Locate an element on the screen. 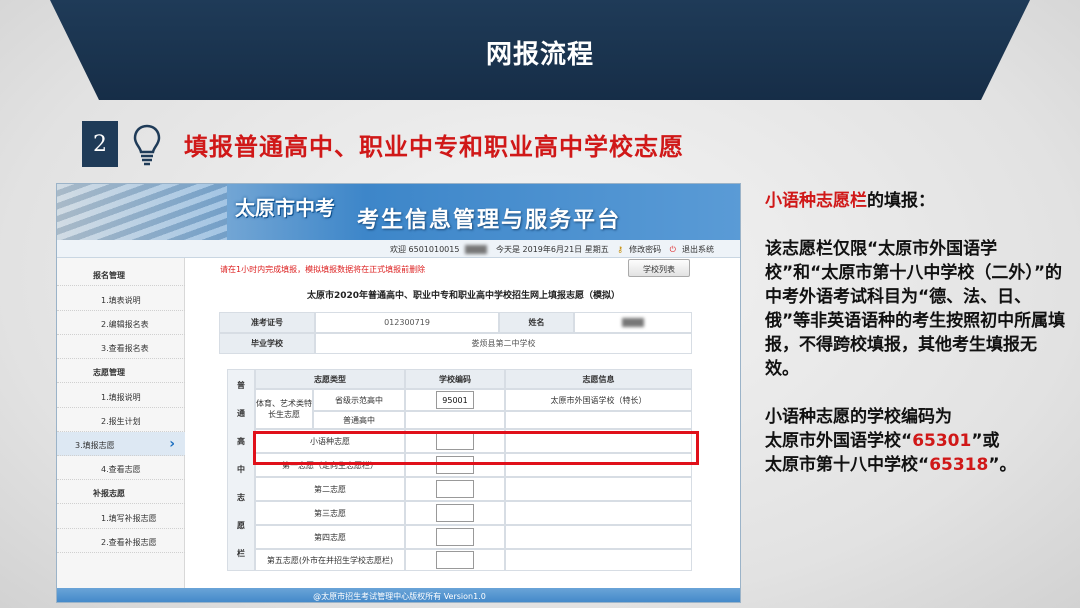 This screenshot has height=608, width=1080. platform-title: 考生信息管理与服务平台 is located at coordinates (489, 220).